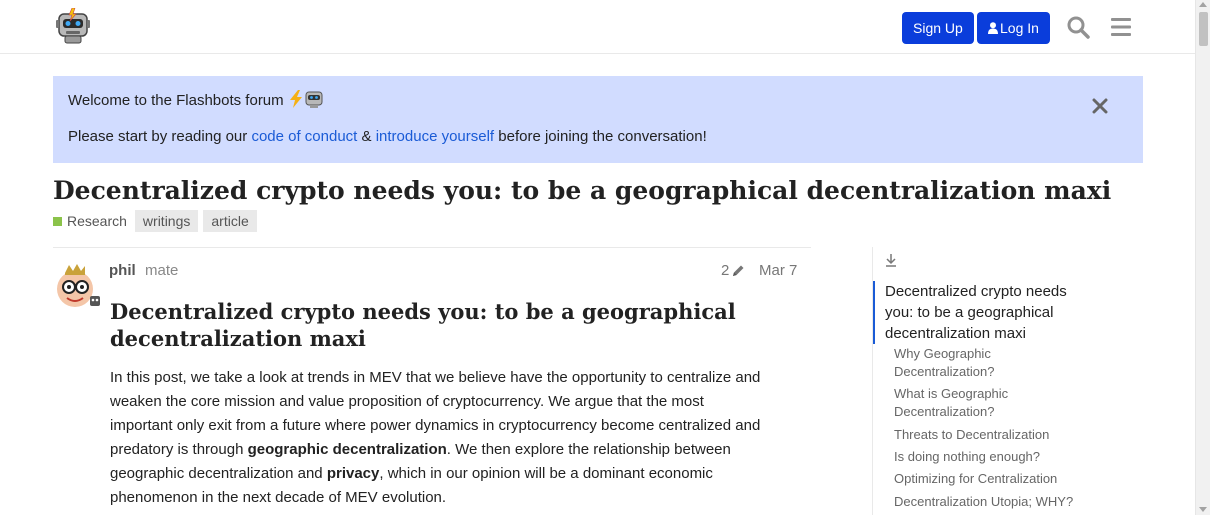 The width and height of the screenshot is (1210, 515). Describe the element at coordinates (347, 449) in the screenshot. I see `post-body-bold-1: geographic decentralization` at that location.